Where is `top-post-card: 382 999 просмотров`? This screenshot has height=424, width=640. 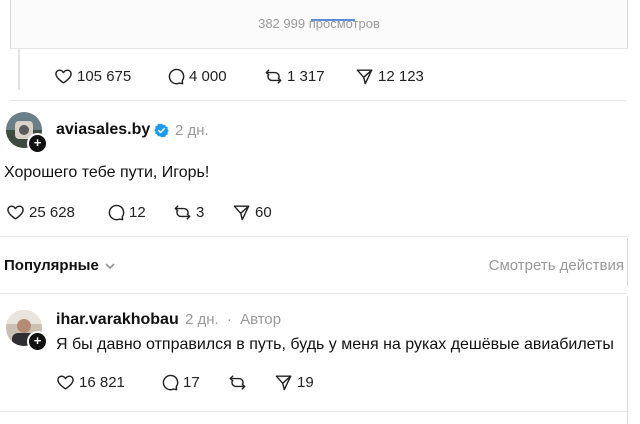 top-post-card: 382 999 просмотров is located at coordinates (319, 24).